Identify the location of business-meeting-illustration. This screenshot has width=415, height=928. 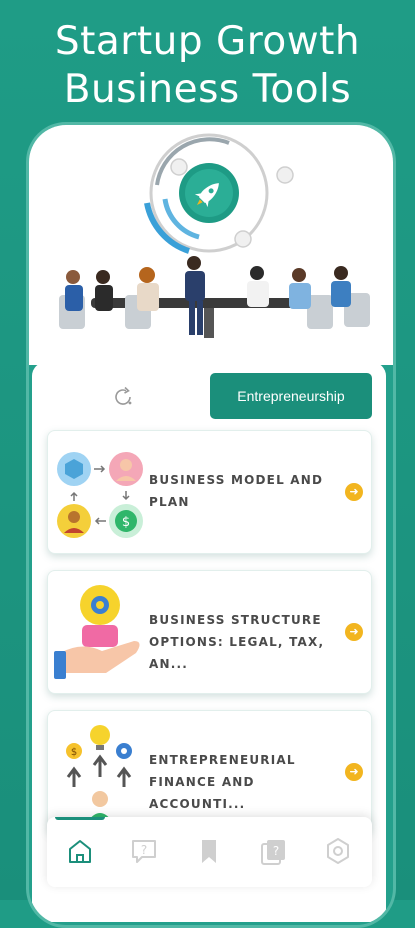
(214, 297).